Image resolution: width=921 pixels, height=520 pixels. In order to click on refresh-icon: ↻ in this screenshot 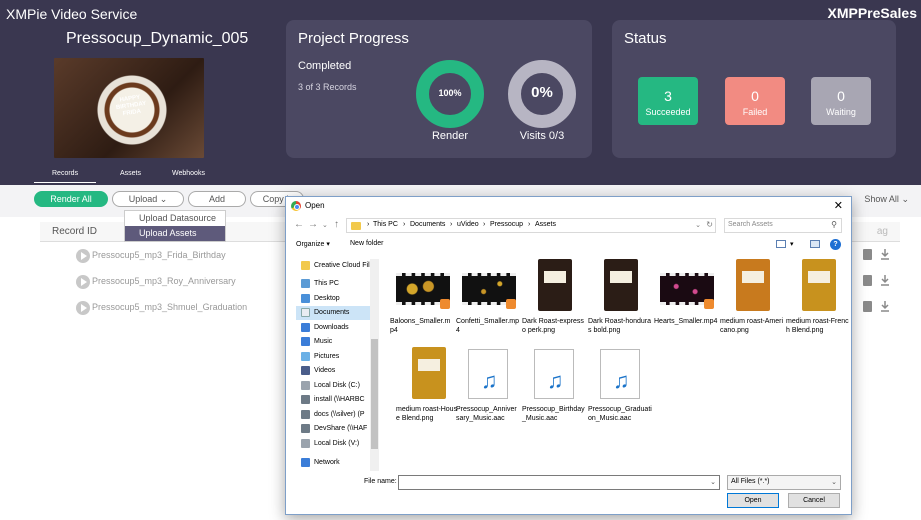, I will do `click(709, 224)`.